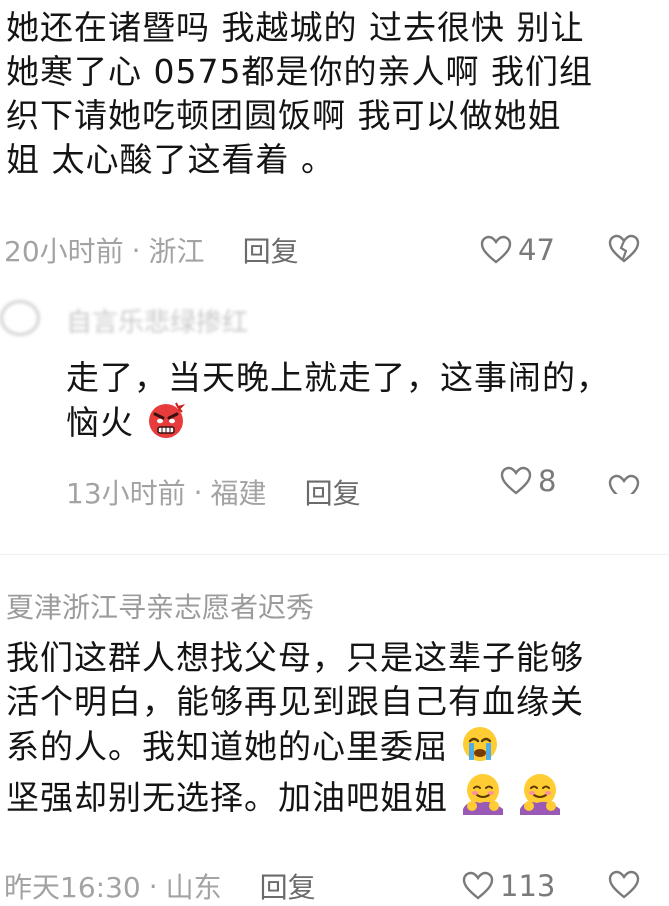 This screenshot has height=906, width=669. I want to click on comment-line: 走了，当天晚上就走了，这事闹的，, so click(338, 377).